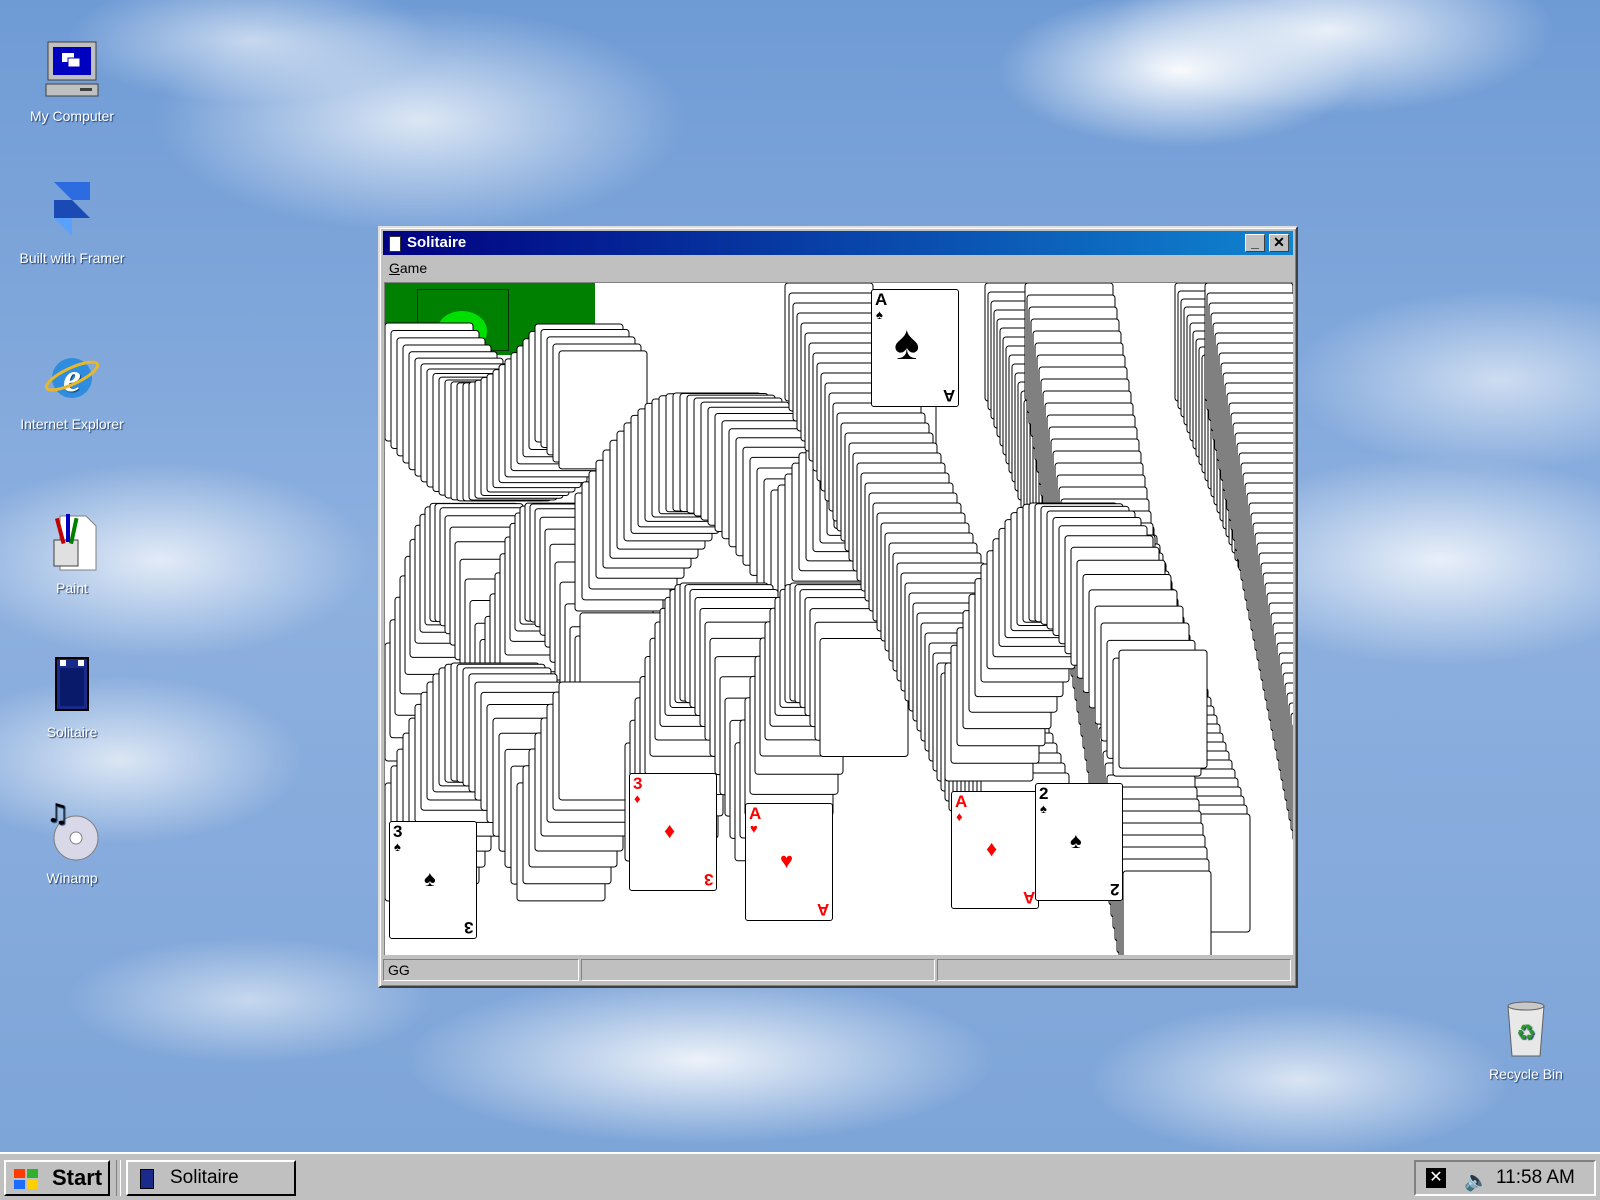 The image size is (1600, 1200). I want to click on solitaire-icon, so click(72, 686).